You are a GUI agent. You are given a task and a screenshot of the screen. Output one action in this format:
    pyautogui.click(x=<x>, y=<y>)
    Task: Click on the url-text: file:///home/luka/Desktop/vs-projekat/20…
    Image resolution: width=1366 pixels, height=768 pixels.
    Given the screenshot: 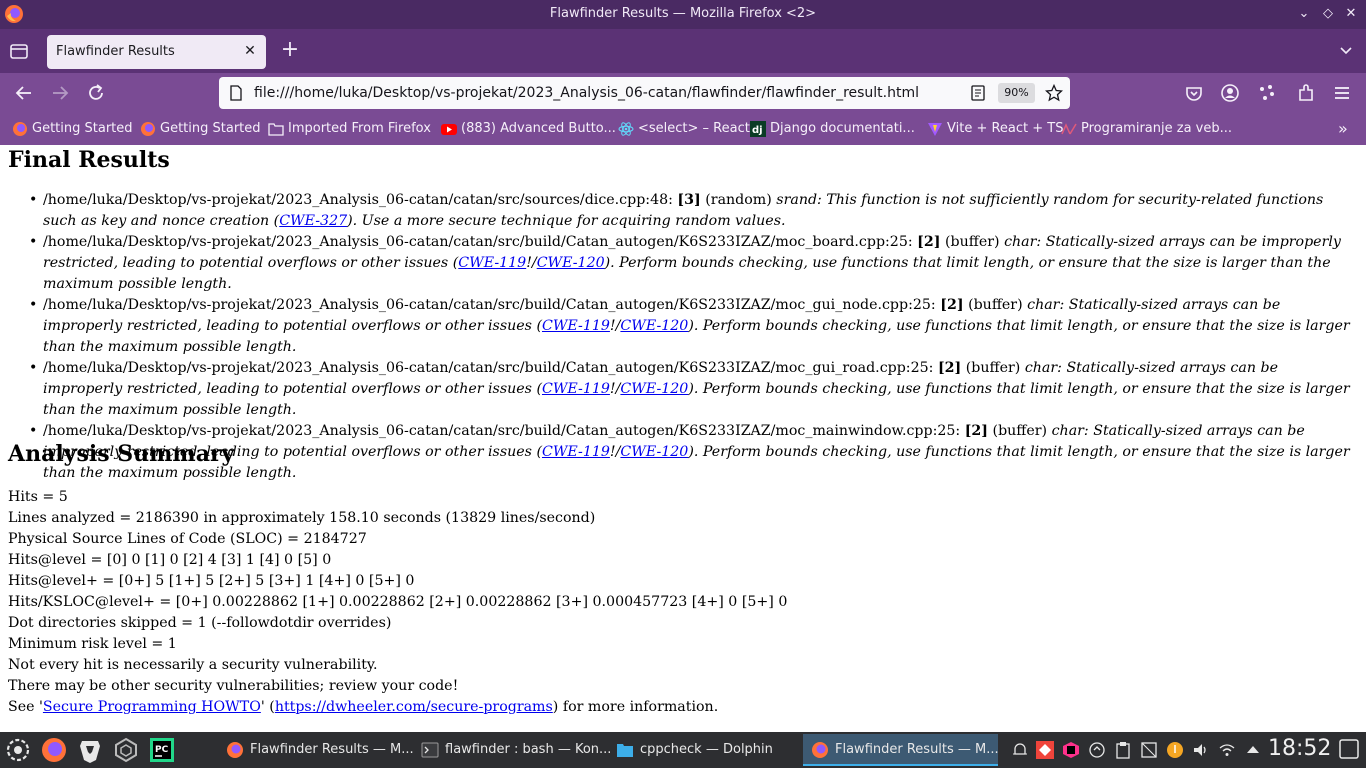 What is the action you would take?
    pyautogui.click(x=586, y=93)
    